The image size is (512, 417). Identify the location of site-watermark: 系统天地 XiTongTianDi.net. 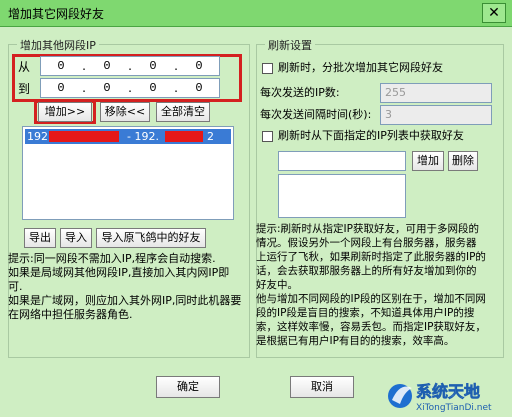
(446, 396).